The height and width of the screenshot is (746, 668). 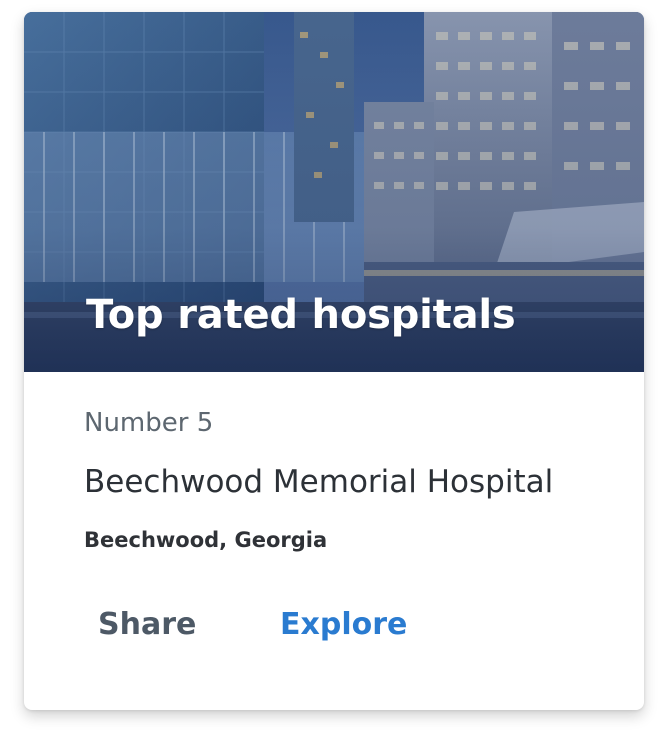 What do you see at coordinates (301, 315) in the screenshot?
I see `hero-title: Top rated hospitals` at bounding box center [301, 315].